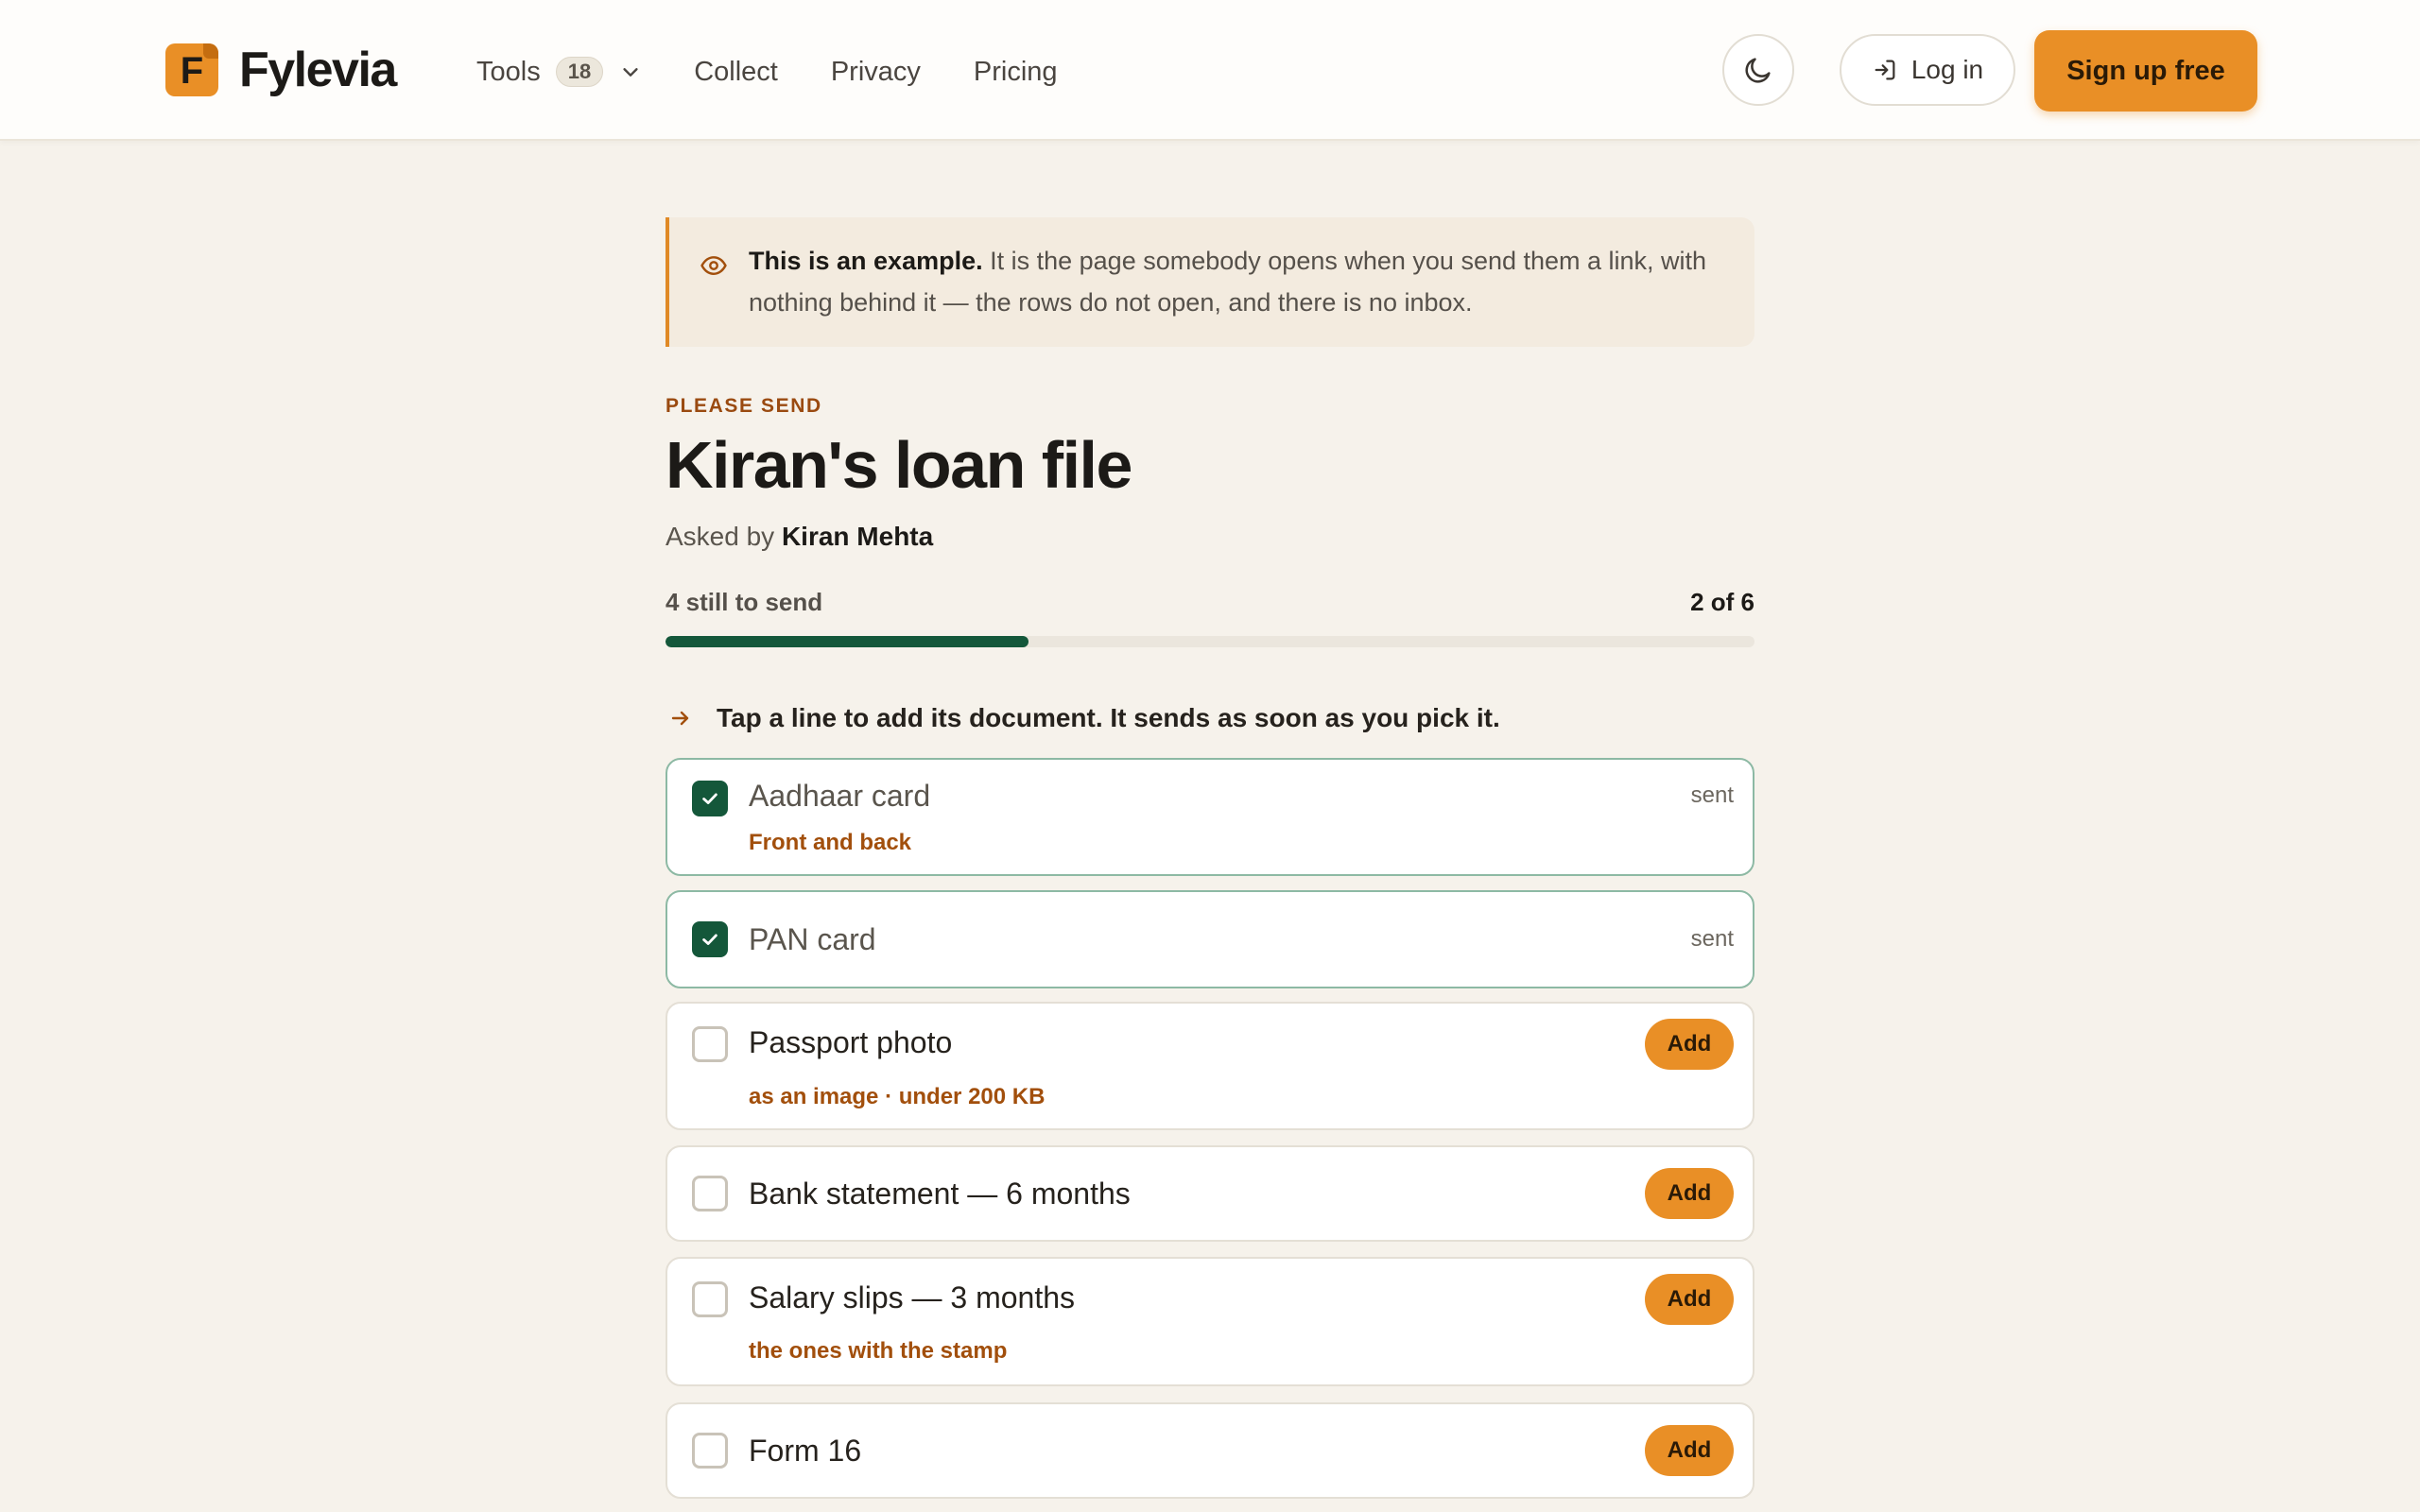  What do you see at coordinates (1210, 817) in the screenshot?
I see `document-row-aadhaar: Aadhaar card Front and back sent` at bounding box center [1210, 817].